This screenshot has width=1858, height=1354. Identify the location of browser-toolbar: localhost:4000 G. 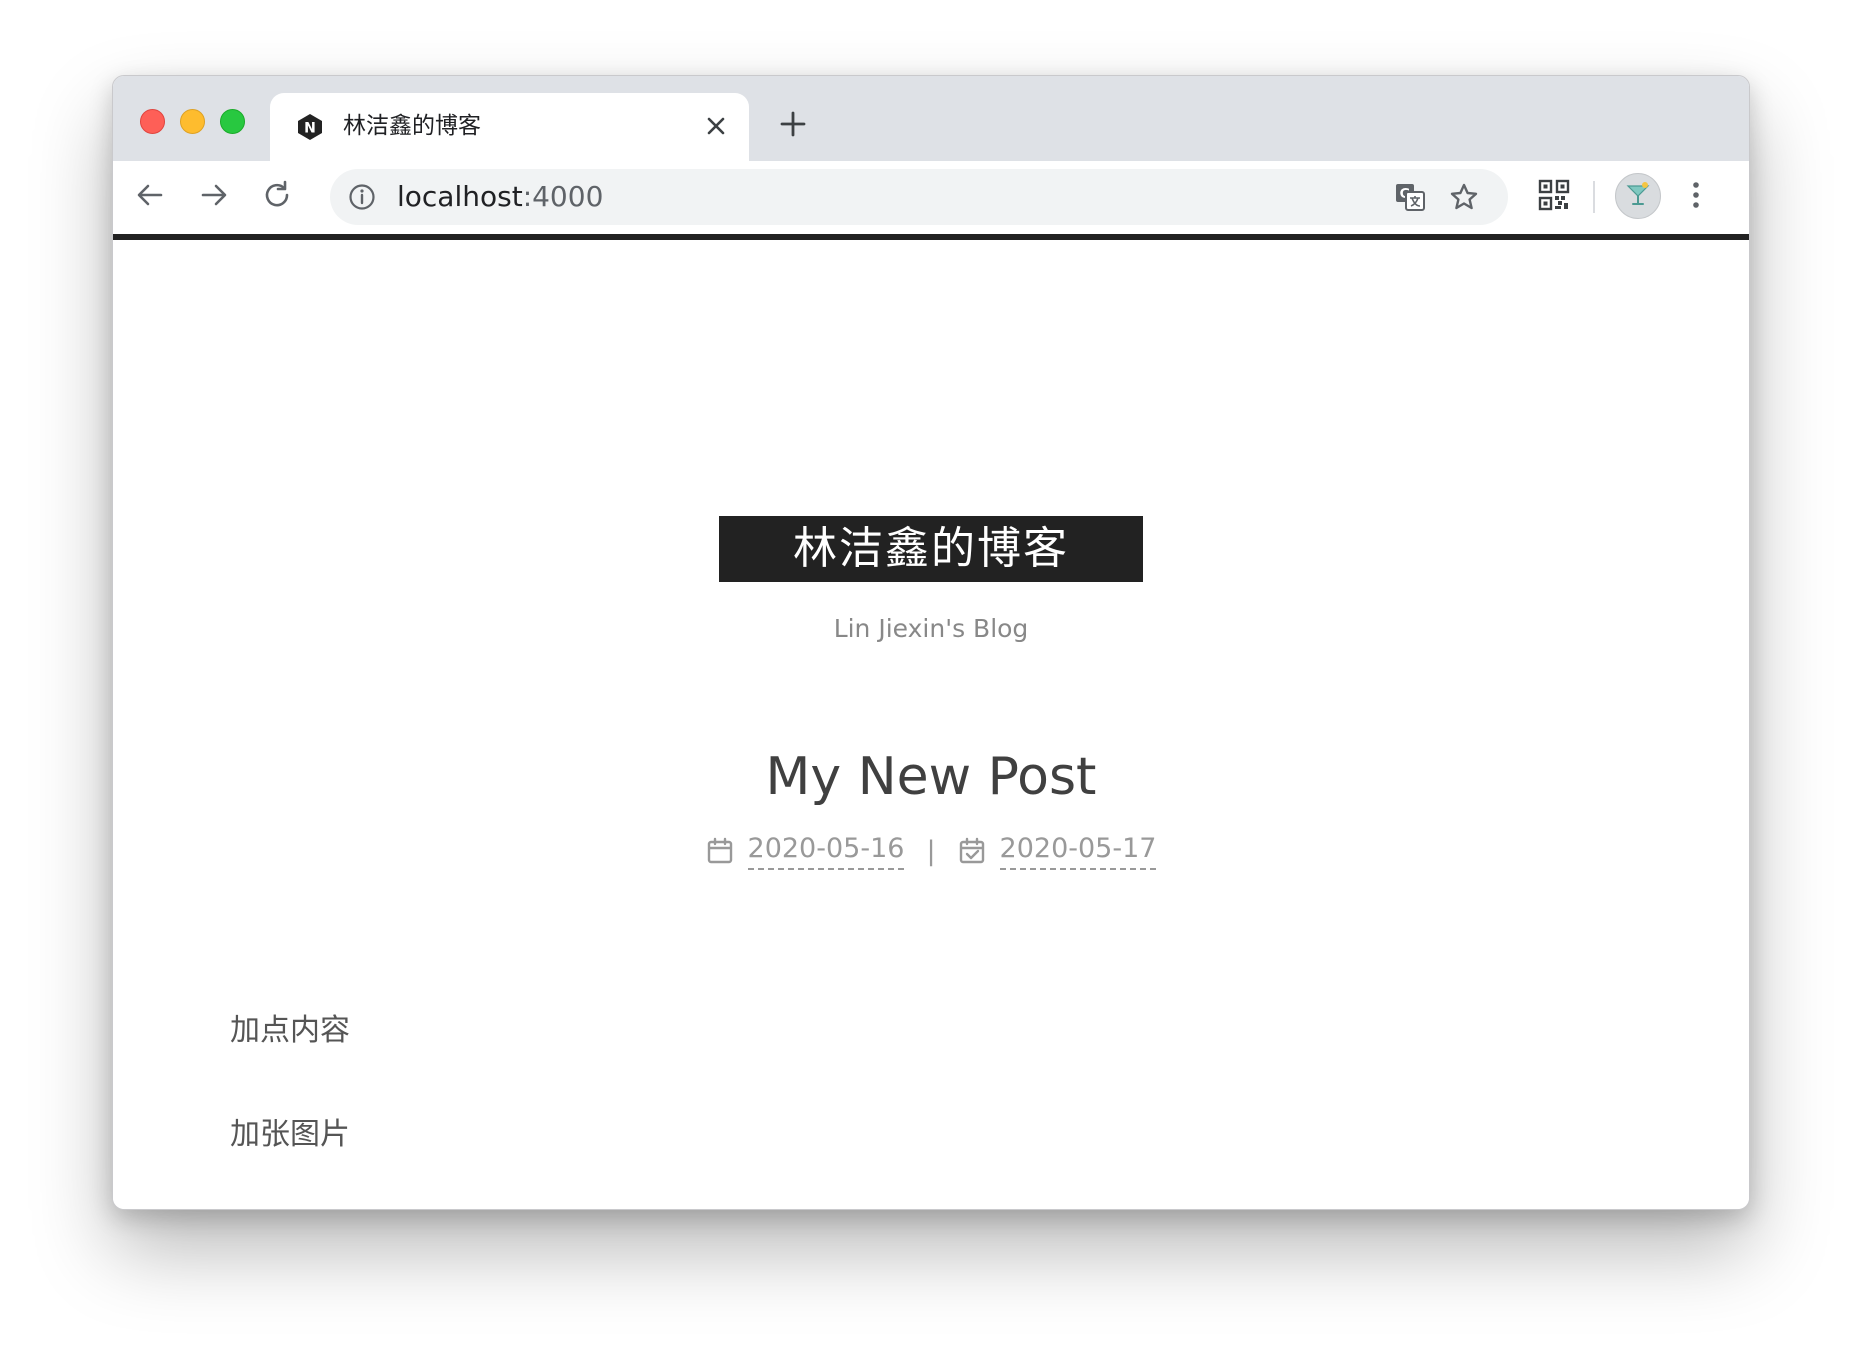
(931, 197).